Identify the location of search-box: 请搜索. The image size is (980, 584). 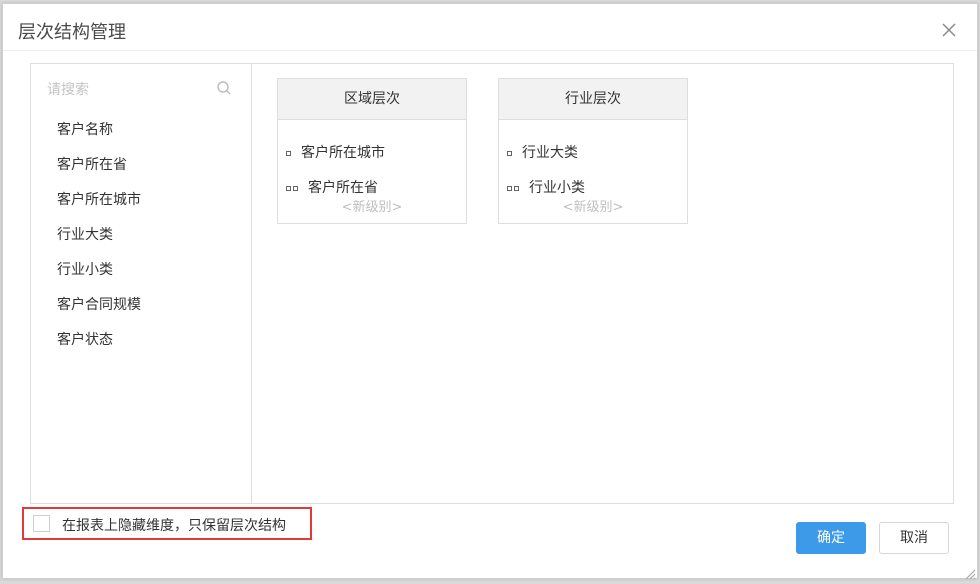
(142, 90).